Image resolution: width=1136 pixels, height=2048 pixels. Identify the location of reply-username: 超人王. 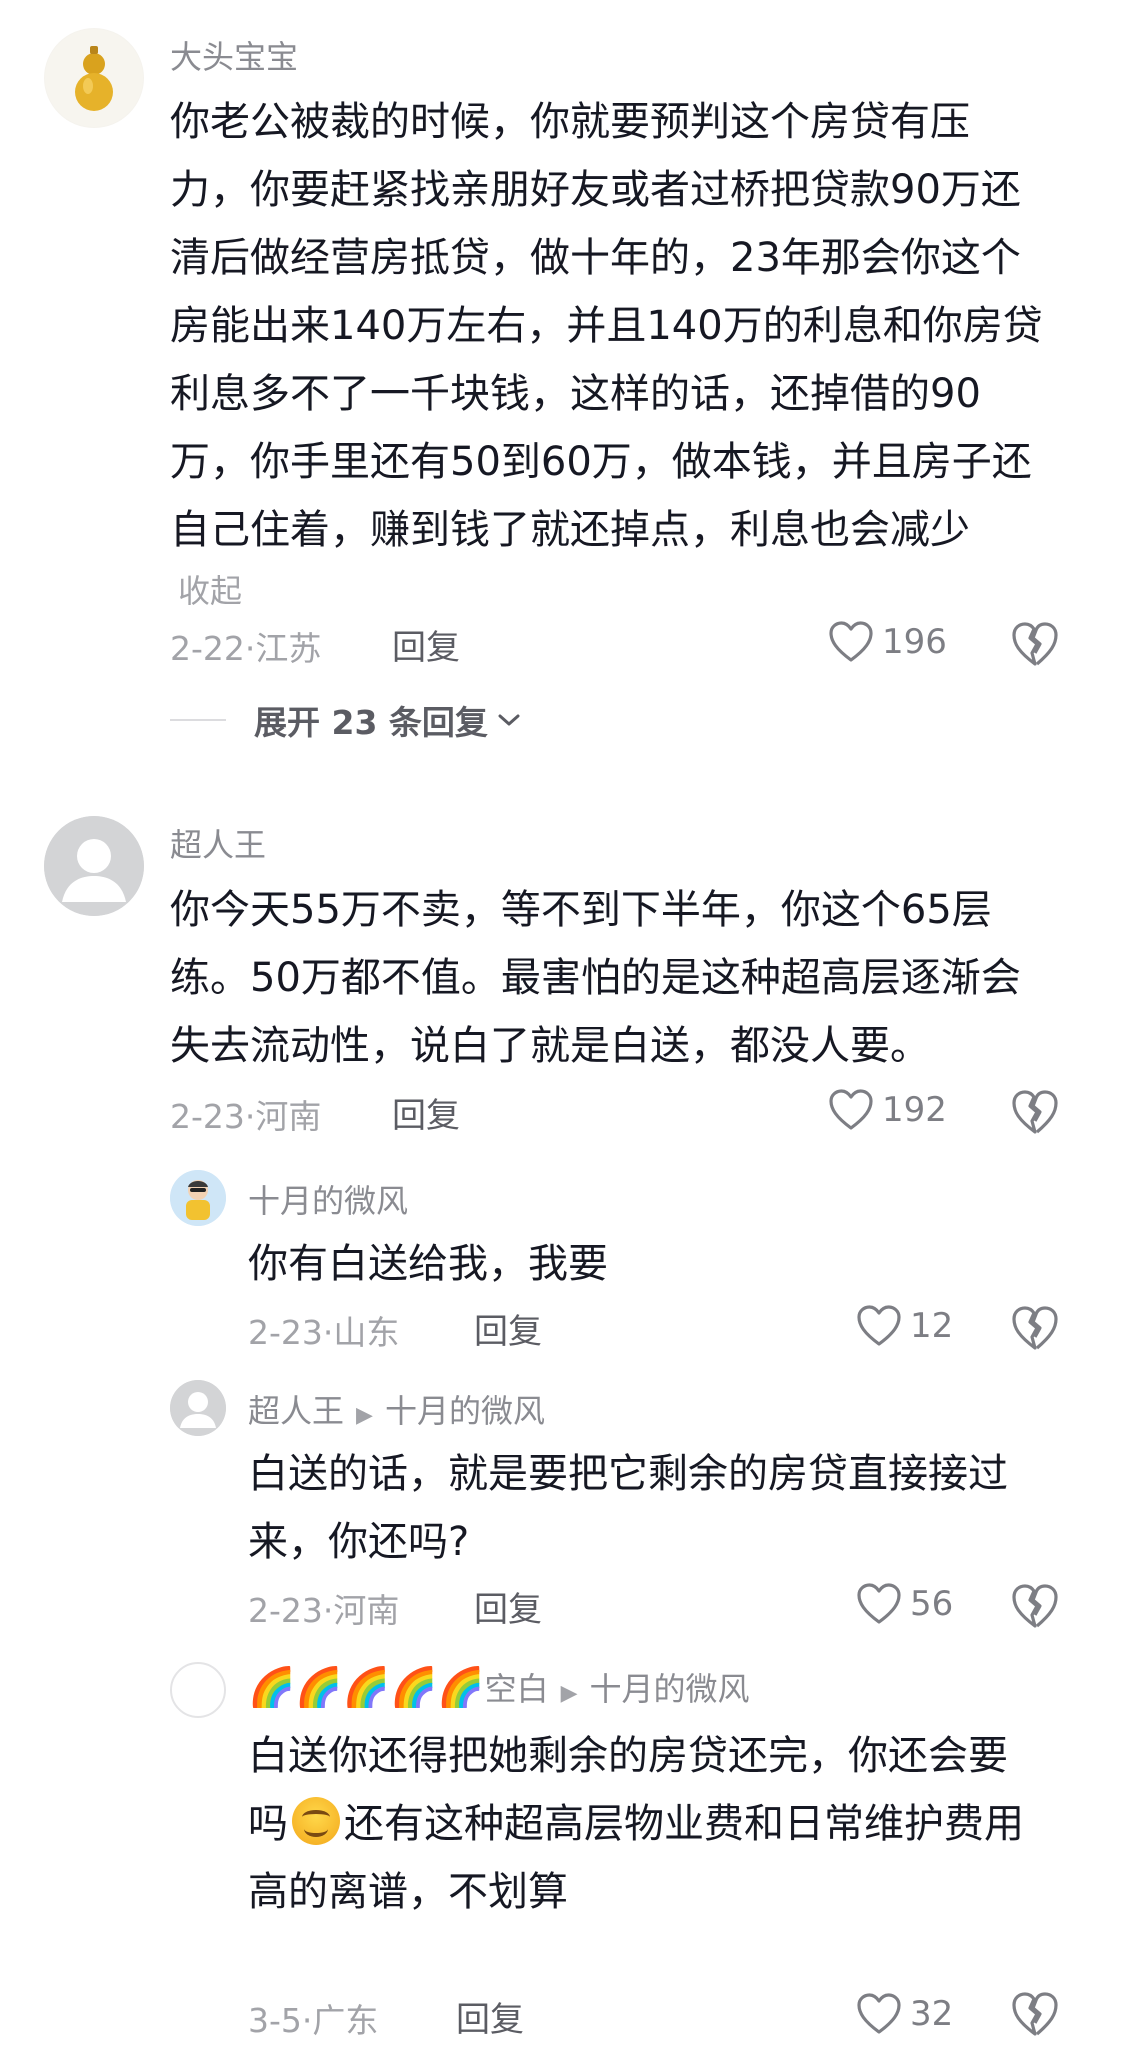
(296, 1411).